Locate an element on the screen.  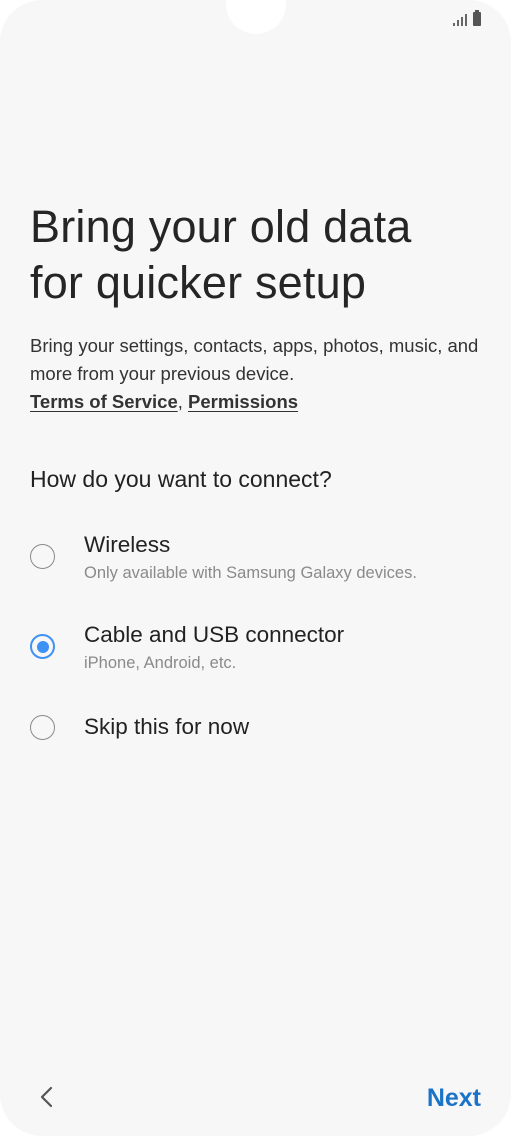
chevron-left-icon is located at coordinates (46, 1097).